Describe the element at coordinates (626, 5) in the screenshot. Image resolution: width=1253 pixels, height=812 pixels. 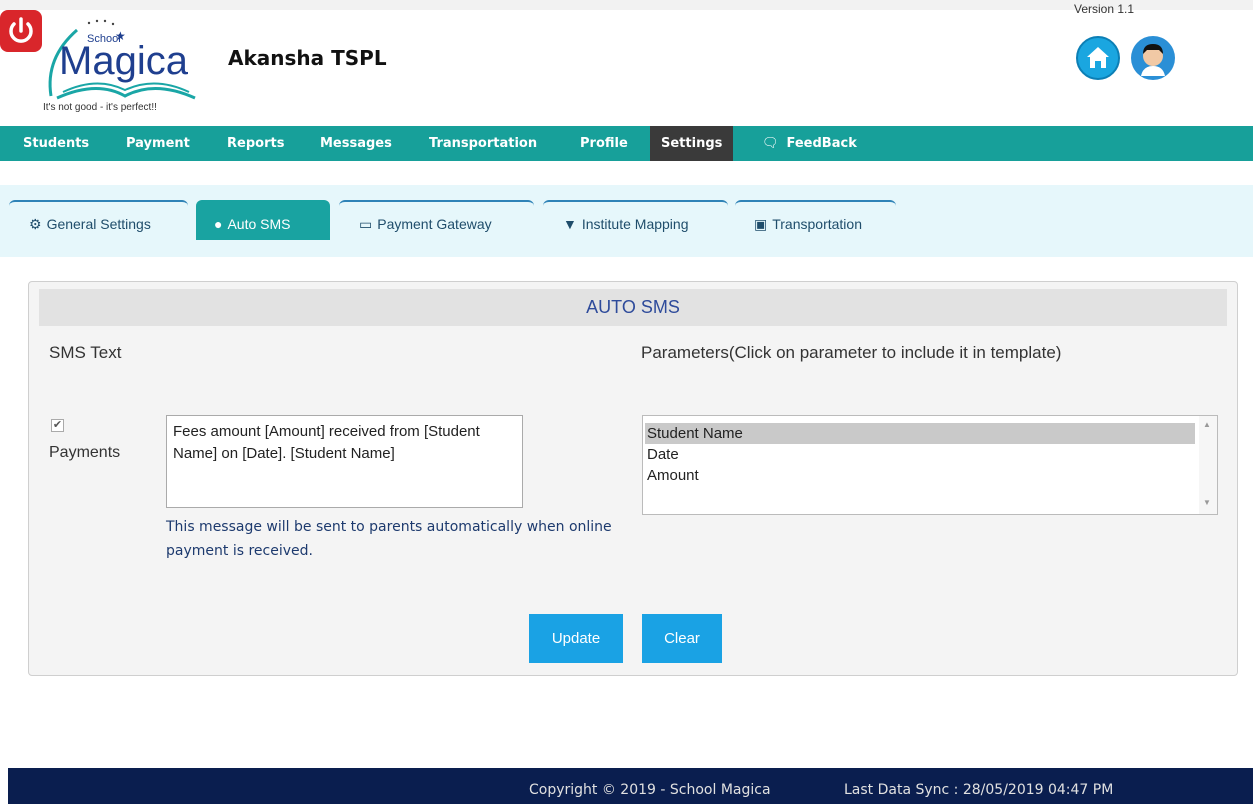
I see `top-strip` at that location.